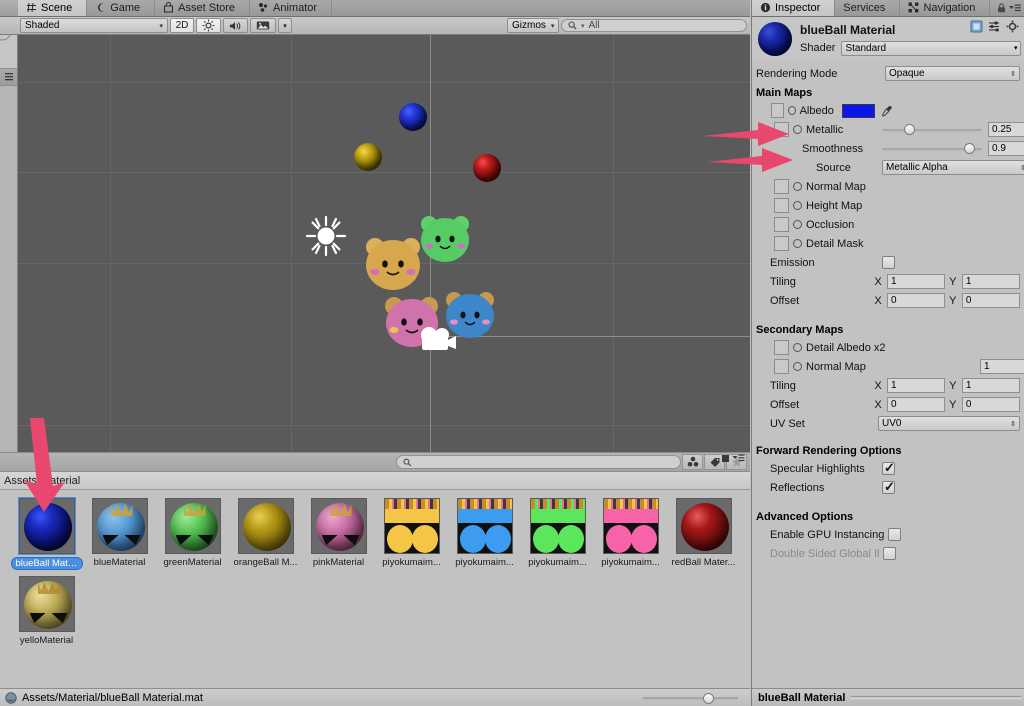 The height and width of the screenshot is (706, 1024). Describe the element at coordinates (53, 8) in the screenshot. I see `tab-scene: Scene` at that location.